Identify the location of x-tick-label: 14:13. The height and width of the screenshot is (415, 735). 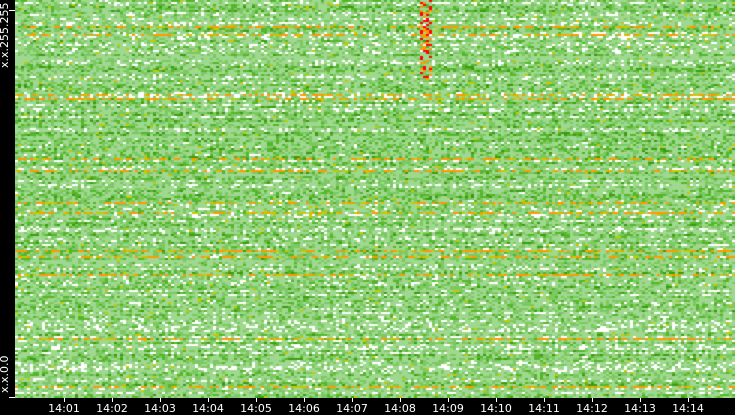
(640, 408).